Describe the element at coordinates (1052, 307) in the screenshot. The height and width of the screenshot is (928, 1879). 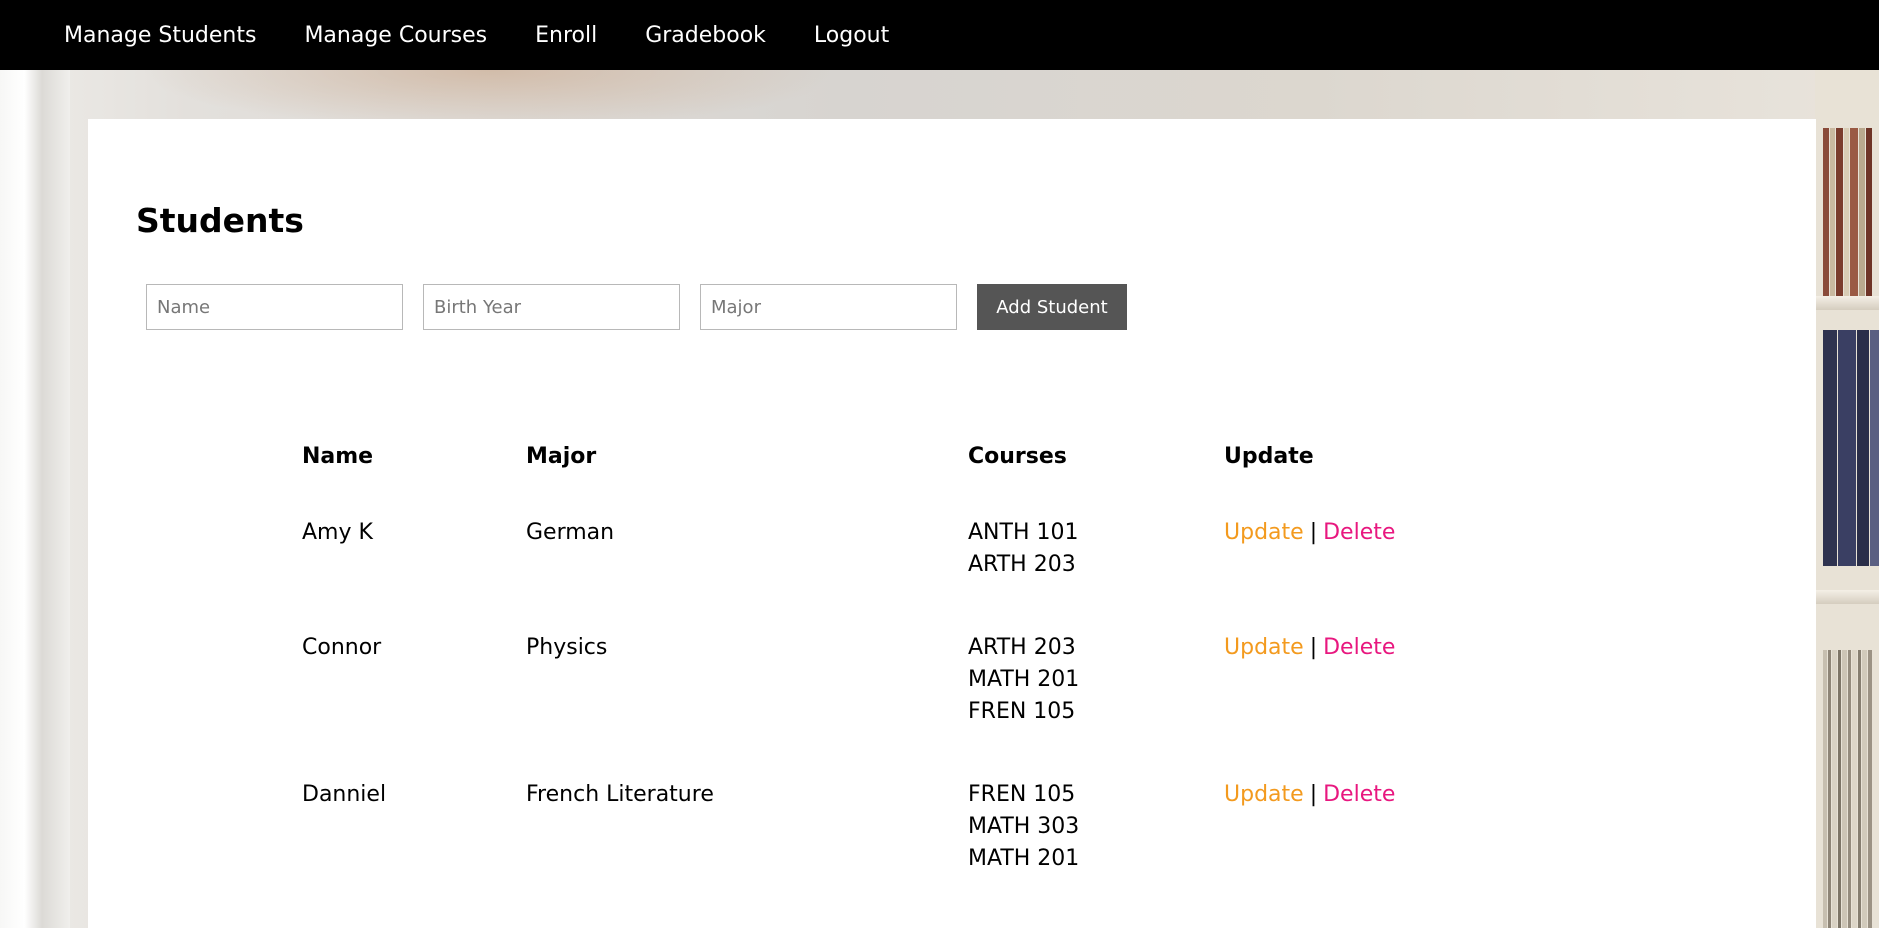
I see `add-student-button: Add Student` at that location.